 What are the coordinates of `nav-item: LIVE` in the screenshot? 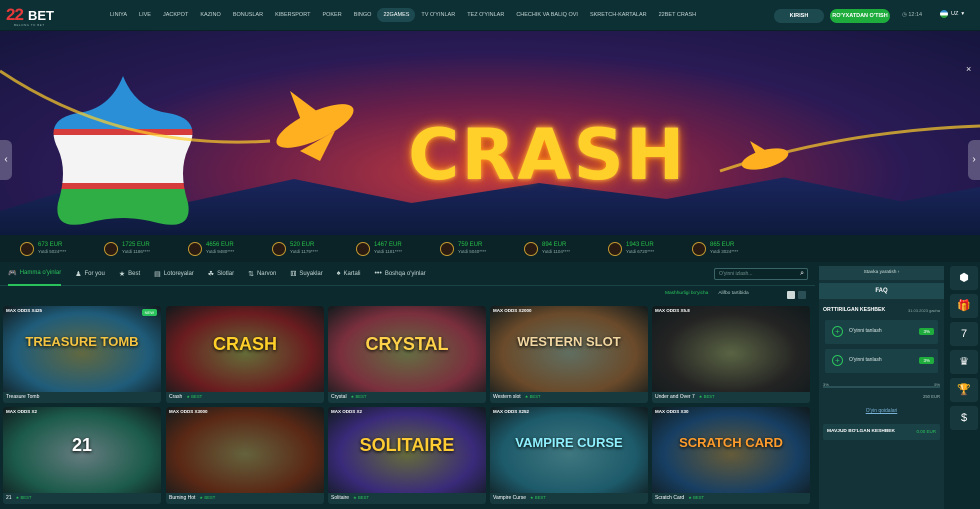 It's located at (145, 15).